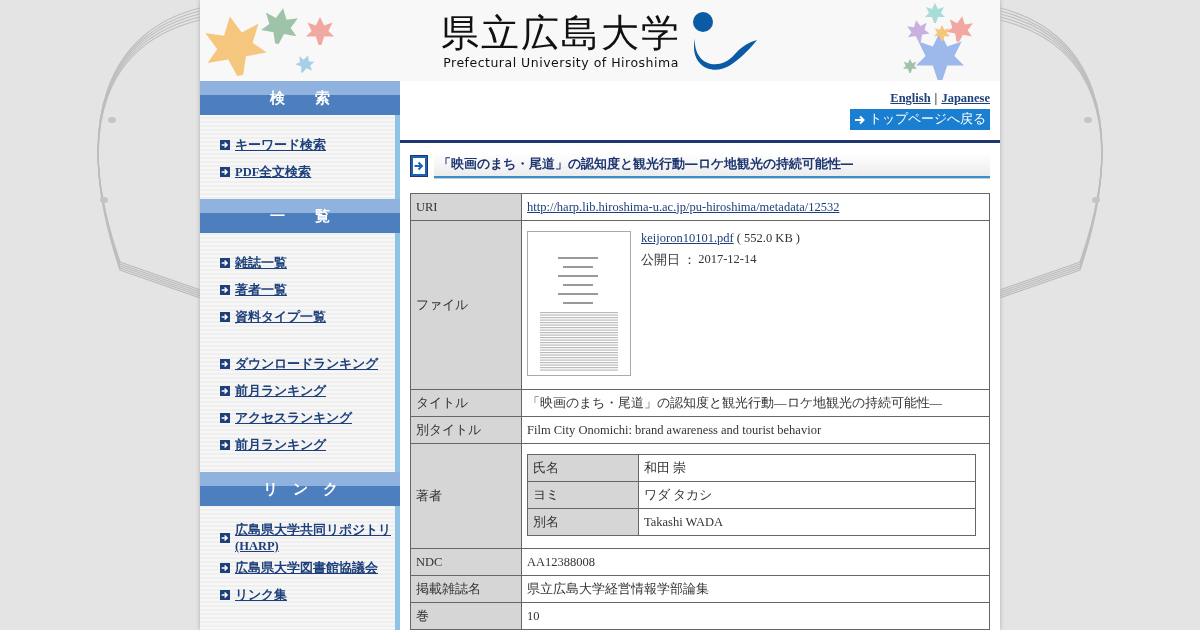 Image resolution: width=1200 pixels, height=630 pixels. Describe the element at coordinates (965, 98) in the screenshot. I see `language-link: Japanese` at that location.